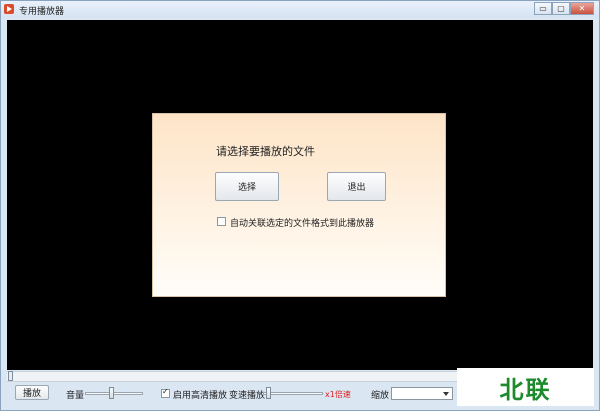  I want to click on speed-thumb, so click(268, 393).